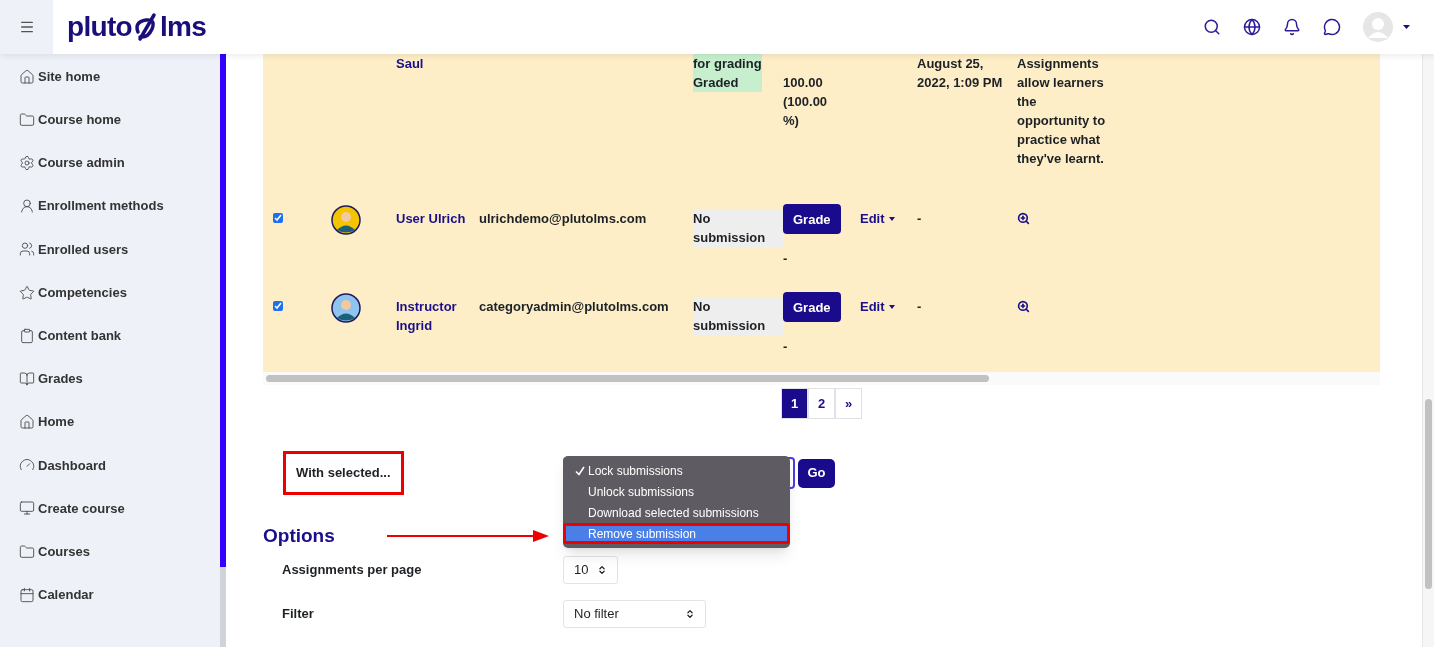 The width and height of the screenshot is (1434, 647). What do you see at coordinates (110, 336) in the screenshot?
I see `sidebar-item: Content bank` at bounding box center [110, 336].